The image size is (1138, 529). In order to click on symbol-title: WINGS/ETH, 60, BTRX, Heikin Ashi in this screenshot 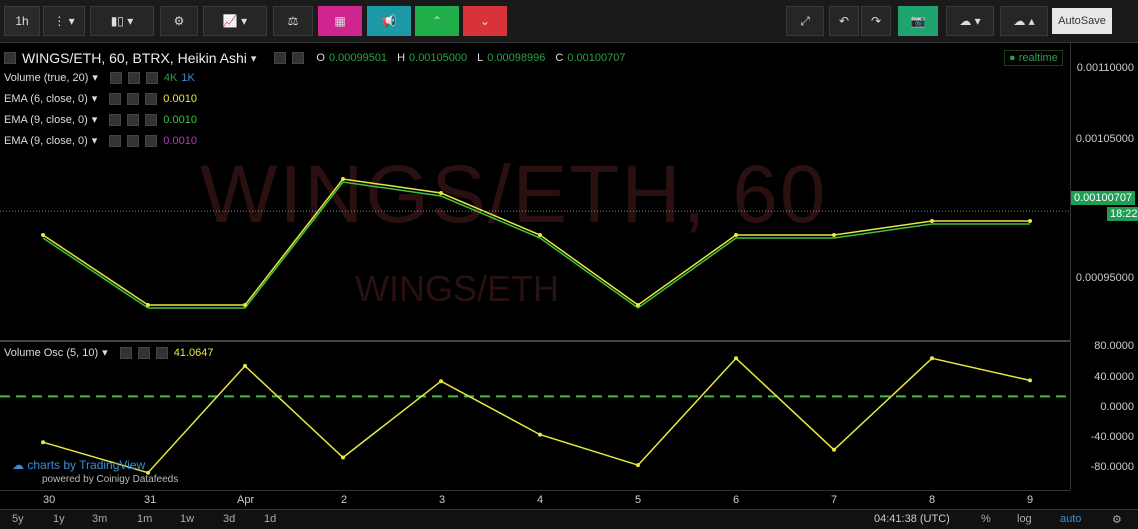, I will do `click(134, 58)`.